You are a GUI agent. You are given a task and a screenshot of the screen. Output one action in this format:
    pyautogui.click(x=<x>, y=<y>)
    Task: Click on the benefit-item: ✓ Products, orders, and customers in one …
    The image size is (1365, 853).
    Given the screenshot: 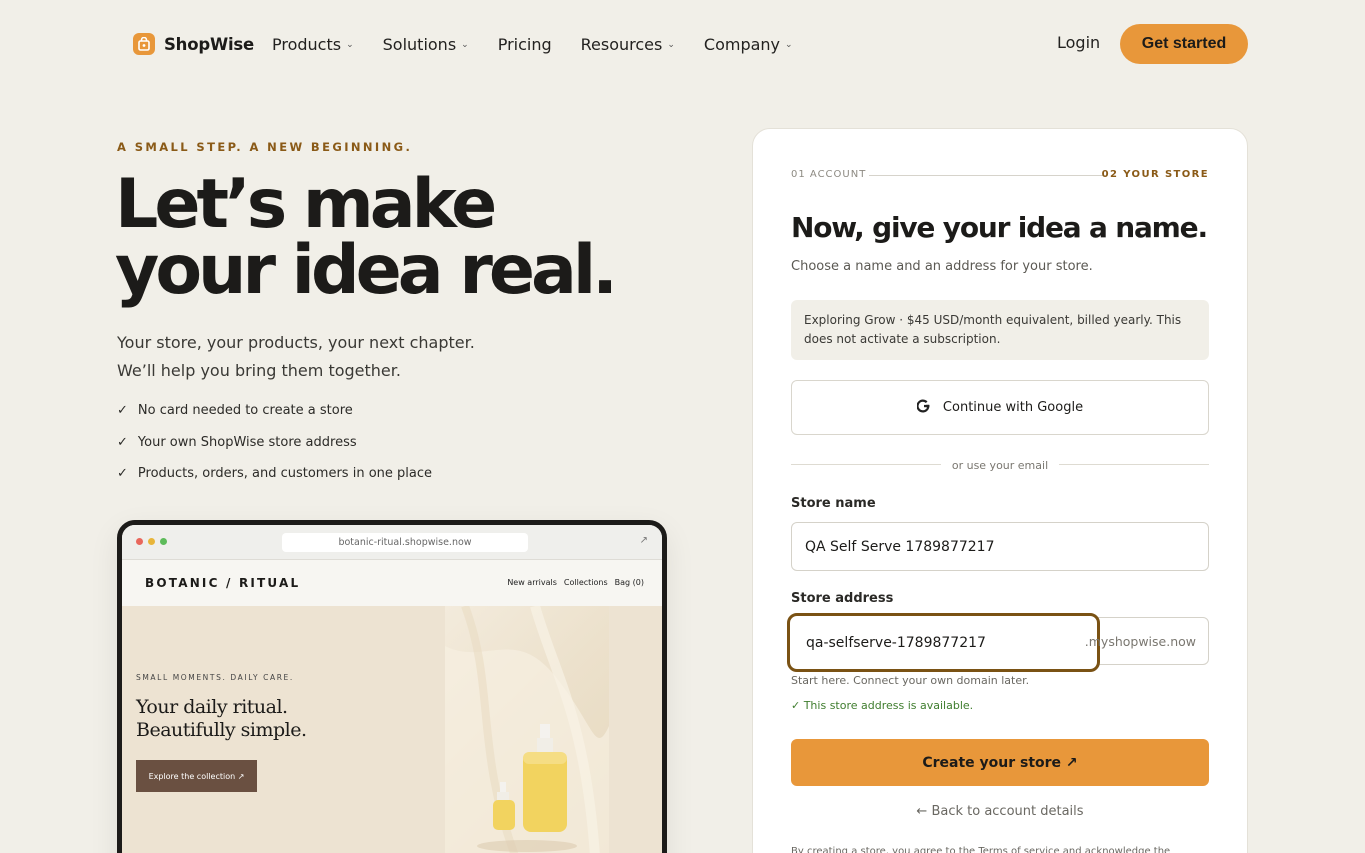 What is the action you would take?
    pyautogui.click(x=274, y=482)
    